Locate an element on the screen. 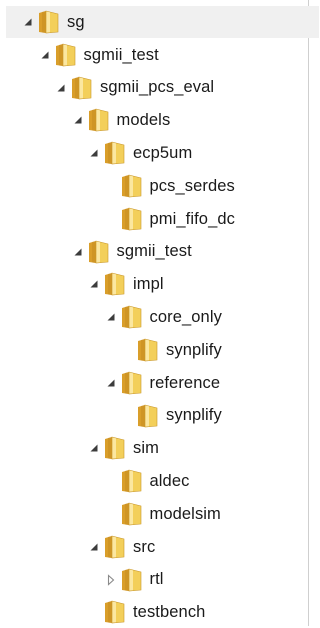 The height and width of the screenshot is (628, 320). tree-node: impl is located at coordinates (82, 284).